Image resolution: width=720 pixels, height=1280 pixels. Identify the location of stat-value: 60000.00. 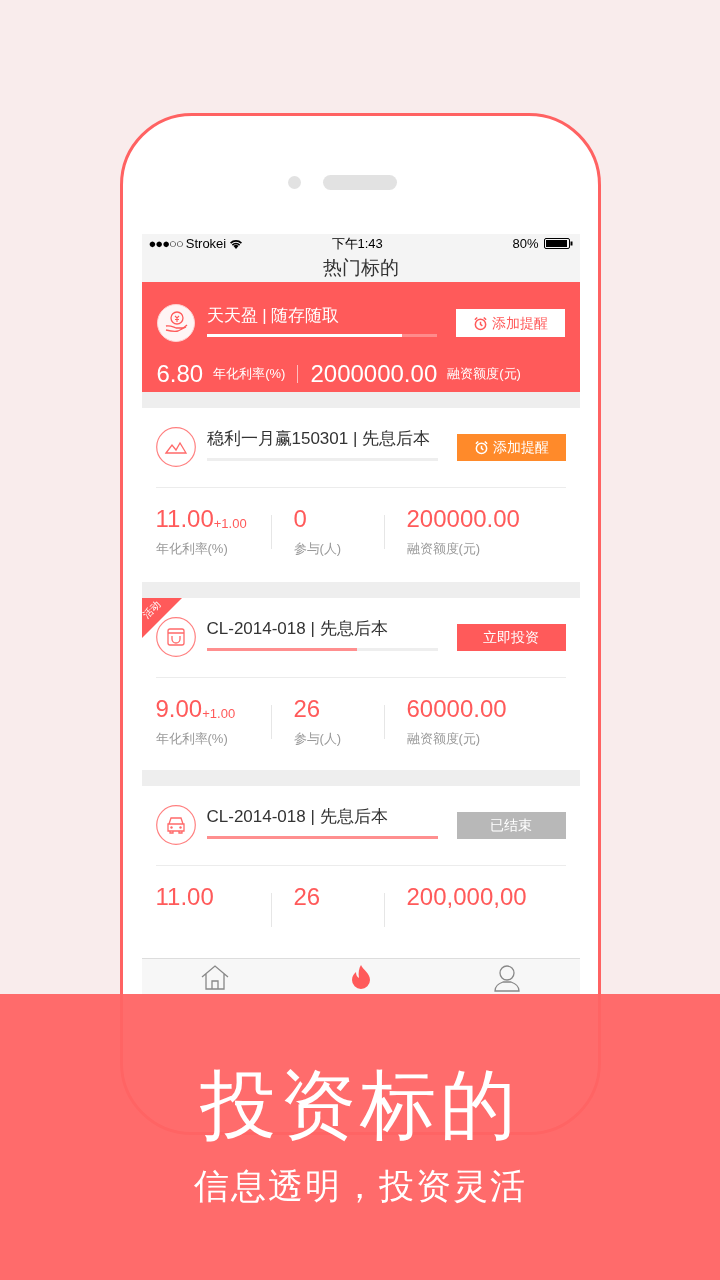
(456, 709).